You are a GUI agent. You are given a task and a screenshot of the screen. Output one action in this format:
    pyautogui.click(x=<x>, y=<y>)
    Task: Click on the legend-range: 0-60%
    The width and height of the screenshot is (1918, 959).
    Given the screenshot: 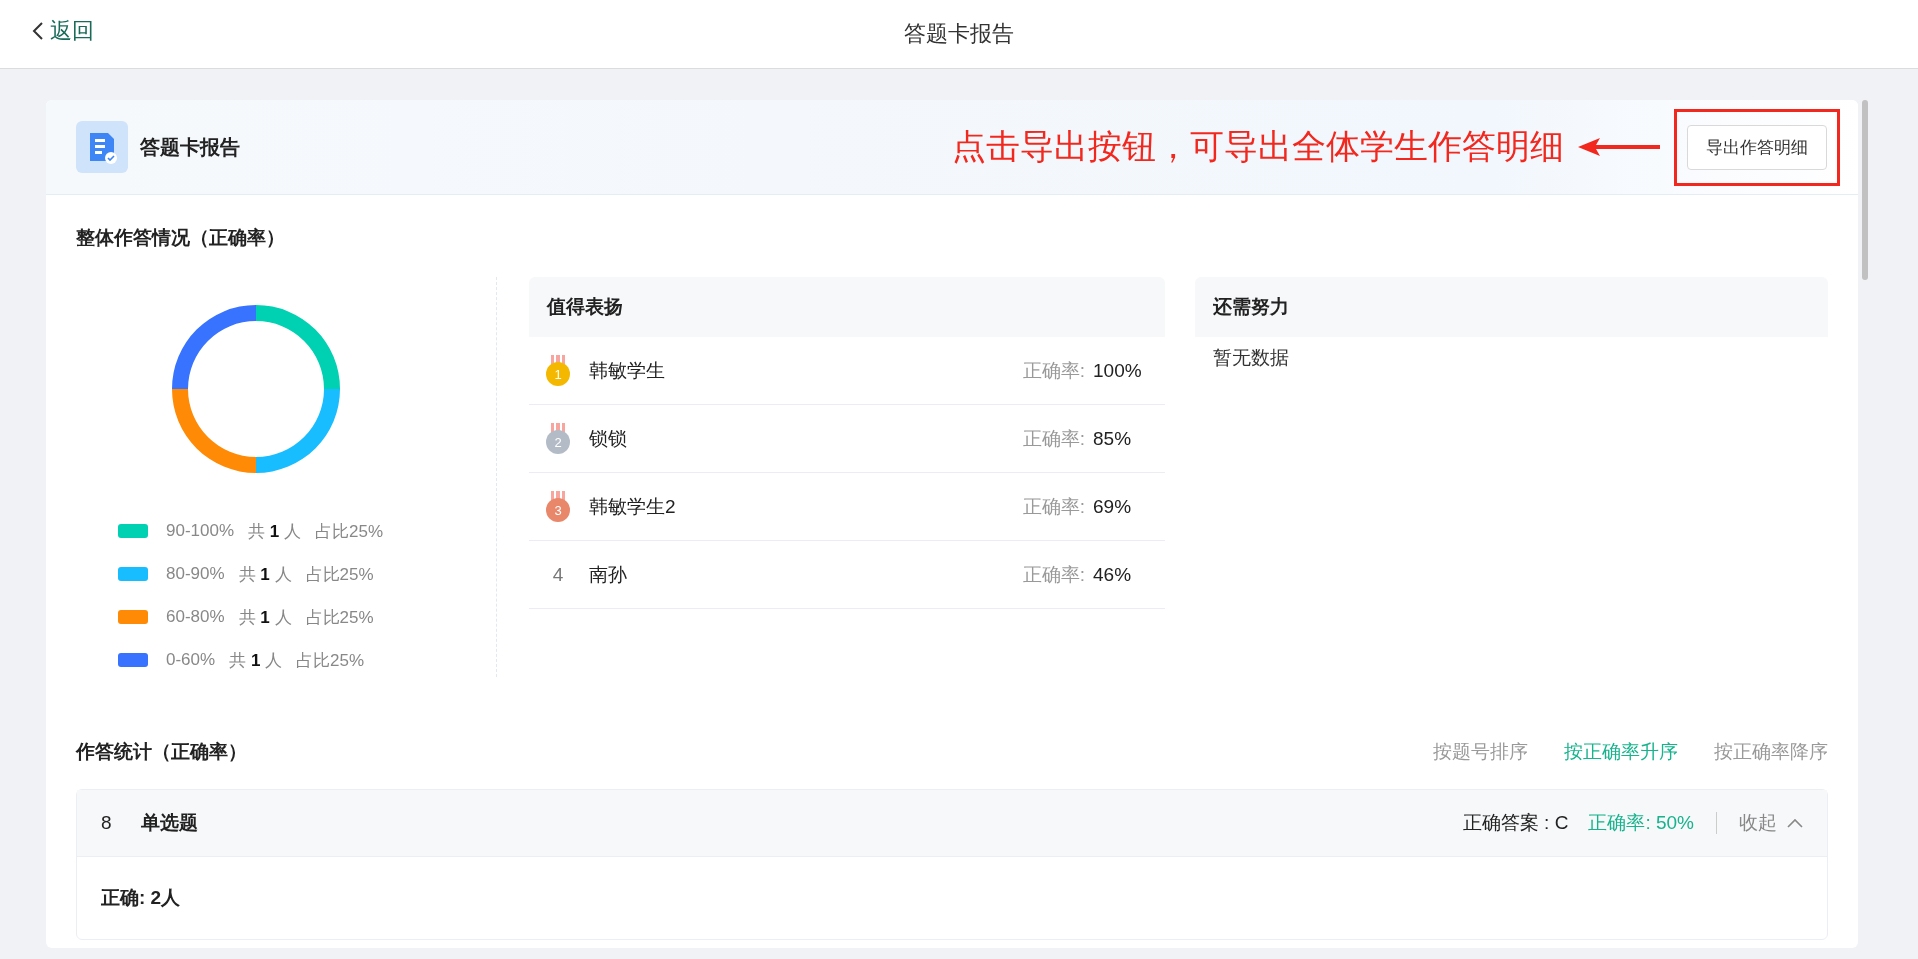 What is the action you would take?
    pyautogui.click(x=191, y=660)
    